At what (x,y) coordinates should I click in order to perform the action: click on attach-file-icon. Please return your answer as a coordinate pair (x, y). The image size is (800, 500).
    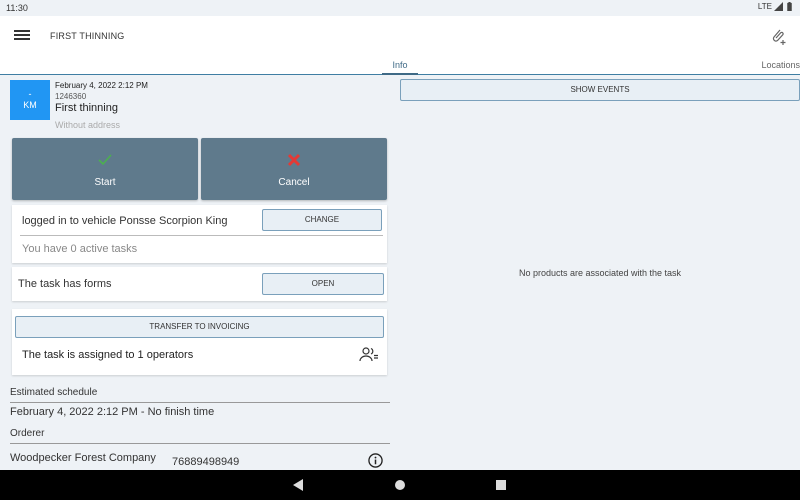
    Looking at the image, I should click on (778, 36).